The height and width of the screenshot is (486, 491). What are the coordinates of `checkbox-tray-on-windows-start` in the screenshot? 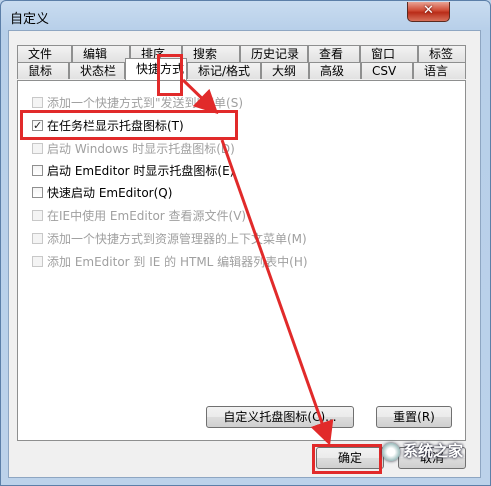 It's located at (37, 148).